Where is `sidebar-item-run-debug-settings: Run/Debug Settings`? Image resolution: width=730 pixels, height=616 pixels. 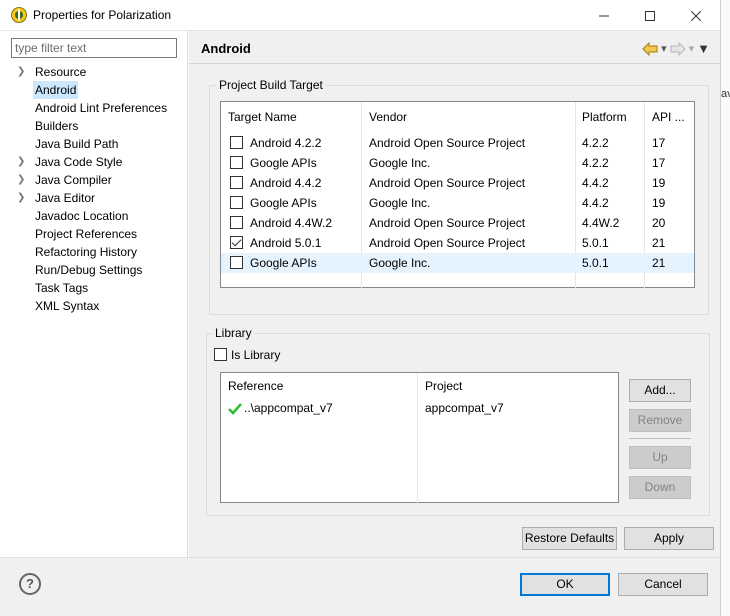
sidebar-item-run-debug-settings: Run/Debug Settings is located at coordinates (93, 270).